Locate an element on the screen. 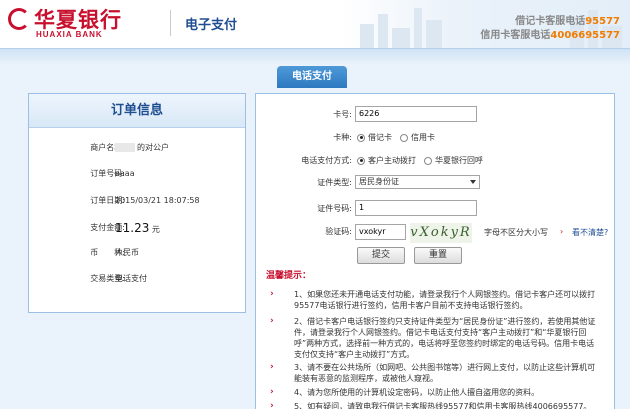  id-type-select: 居民身份证 is located at coordinates (417, 182).